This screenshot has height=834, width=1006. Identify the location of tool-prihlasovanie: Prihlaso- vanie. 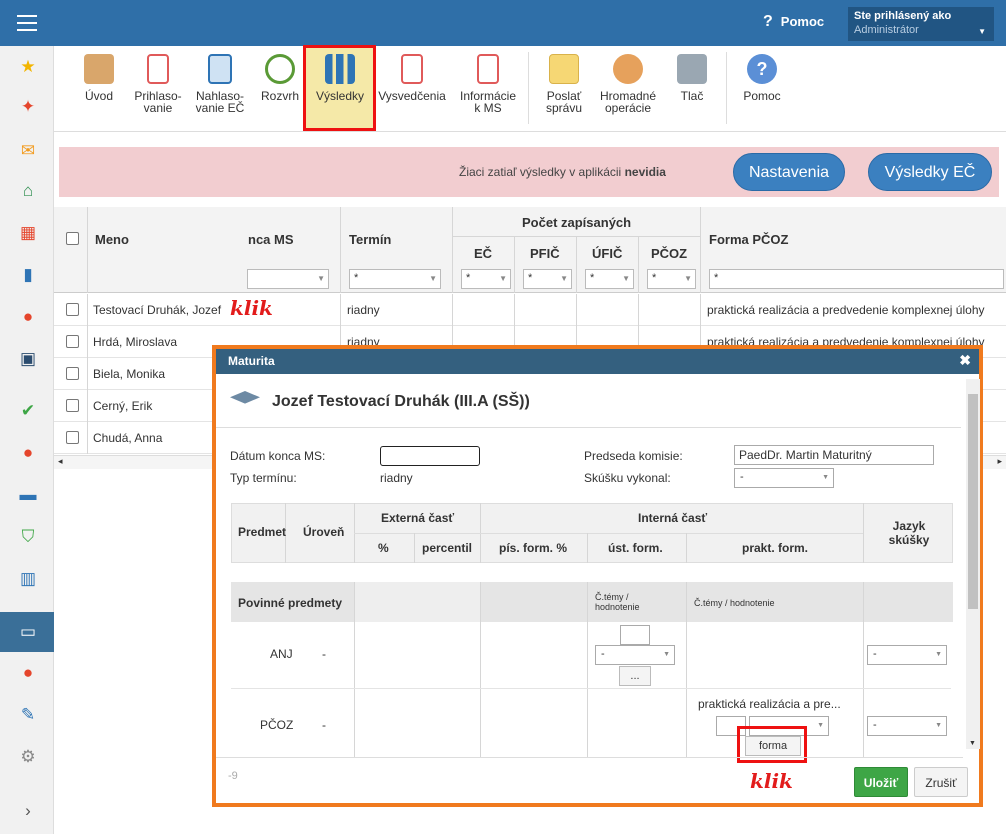
(158, 84).